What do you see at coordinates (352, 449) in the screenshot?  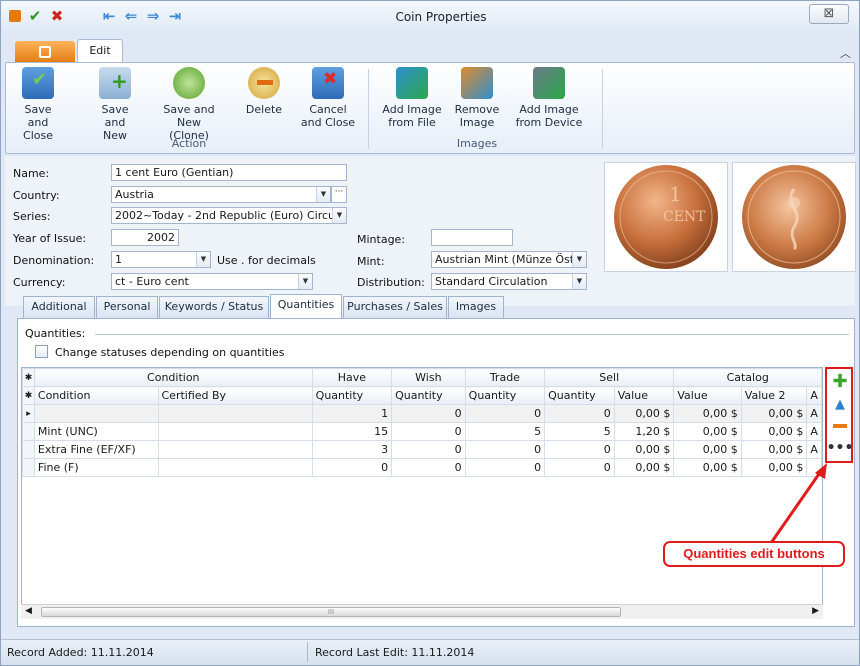 I see `cell-have: 3` at bounding box center [352, 449].